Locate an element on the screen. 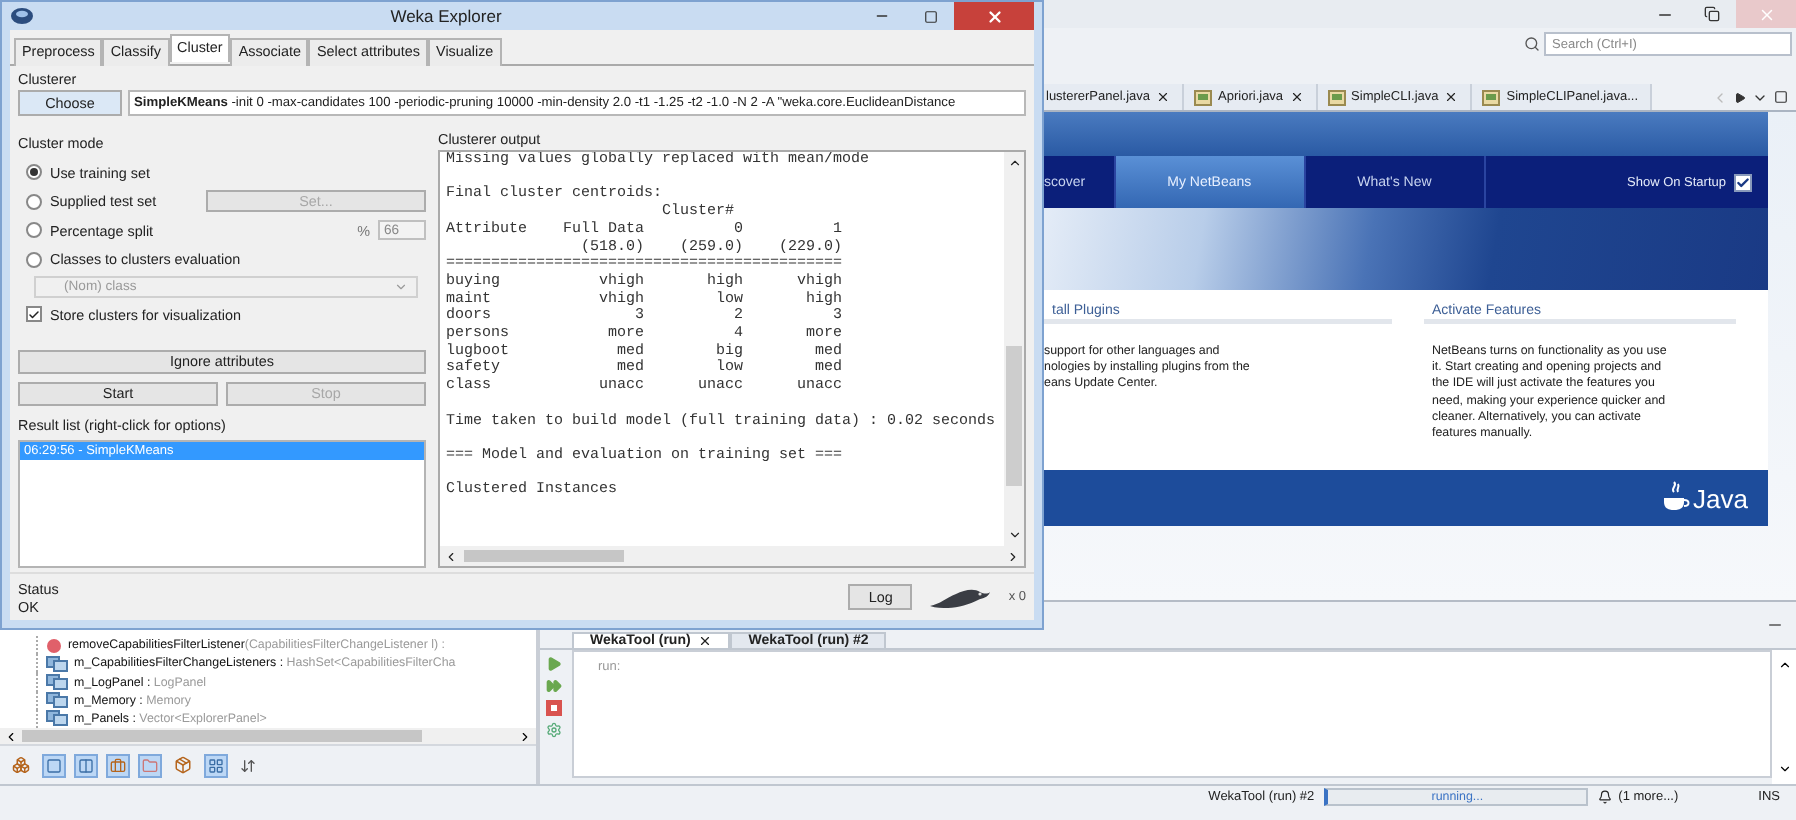  notification-icon is located at coordinates (1605, 797).